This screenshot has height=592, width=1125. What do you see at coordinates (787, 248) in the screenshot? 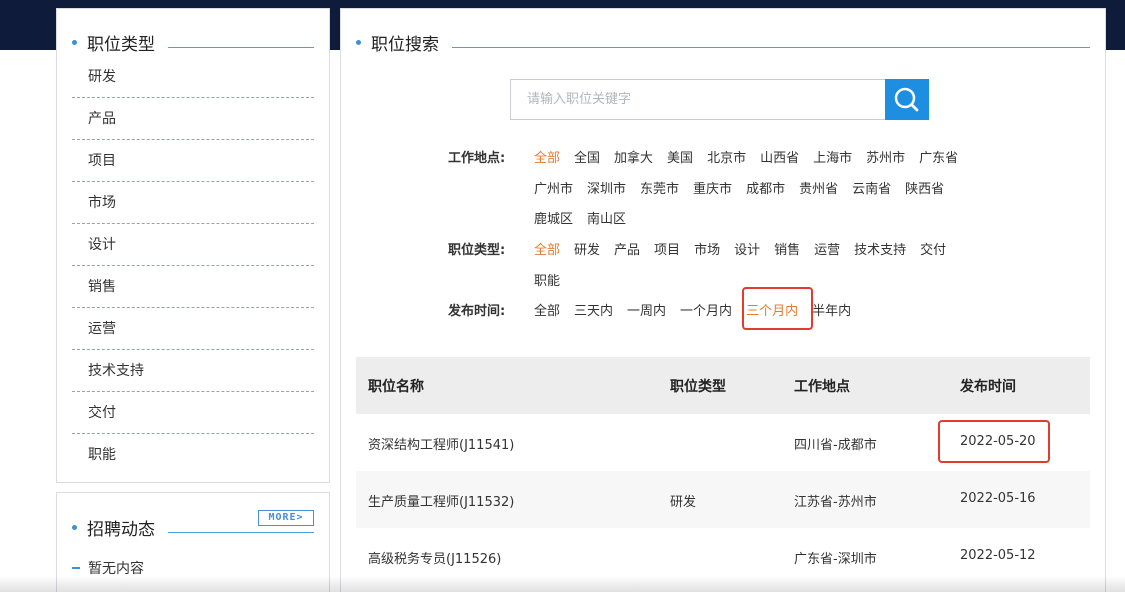
I see `type-option: 销售` at bounding box center [787, 248].